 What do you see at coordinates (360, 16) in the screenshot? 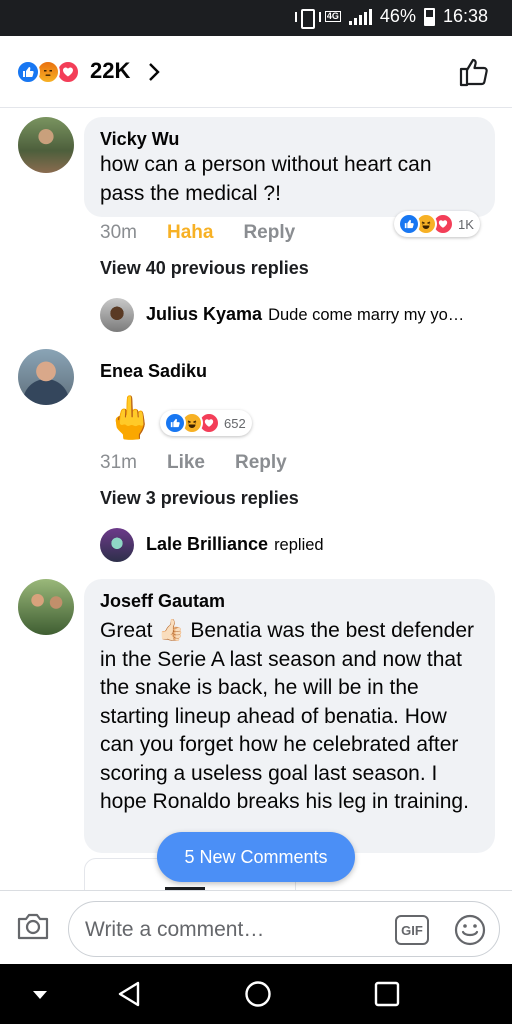
I see `signal-icon` at bounding box center [360, 16].